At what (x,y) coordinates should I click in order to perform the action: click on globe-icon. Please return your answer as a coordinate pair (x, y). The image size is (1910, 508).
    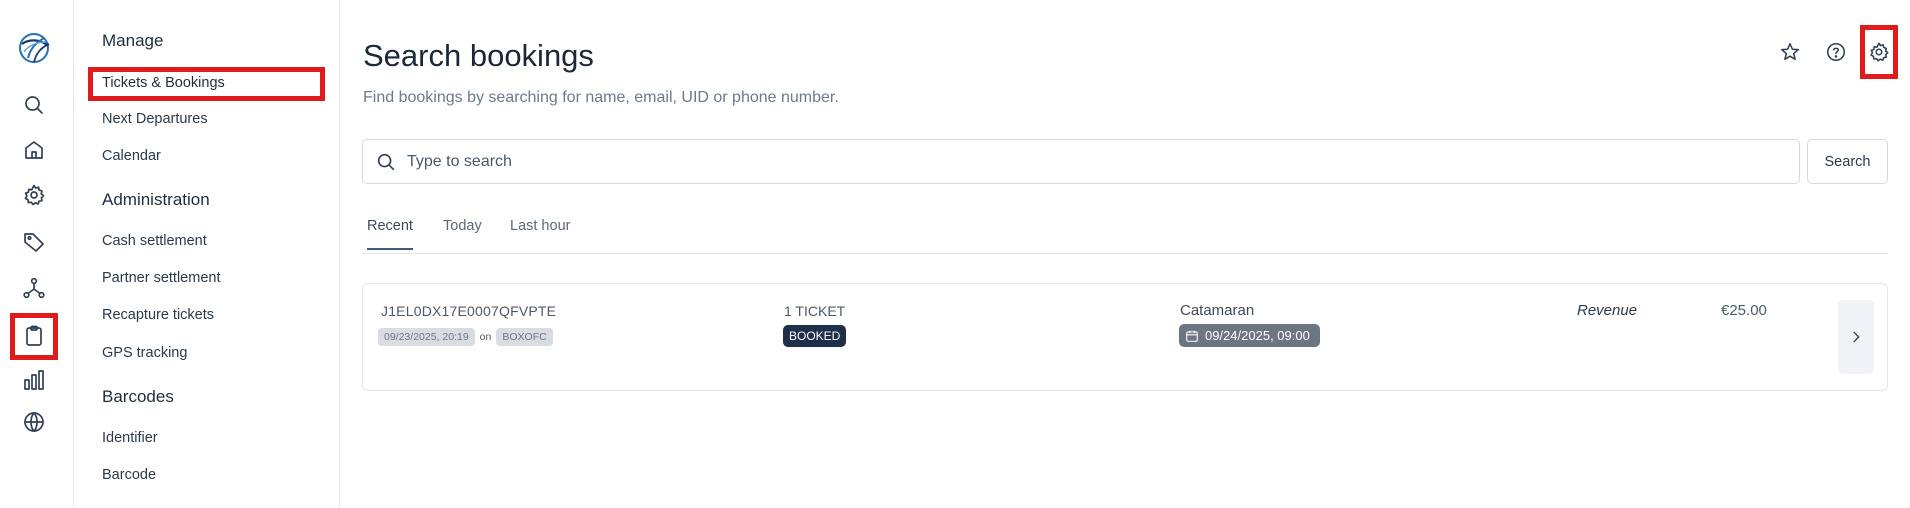
    Looking at the image, I should click on (34, 422).